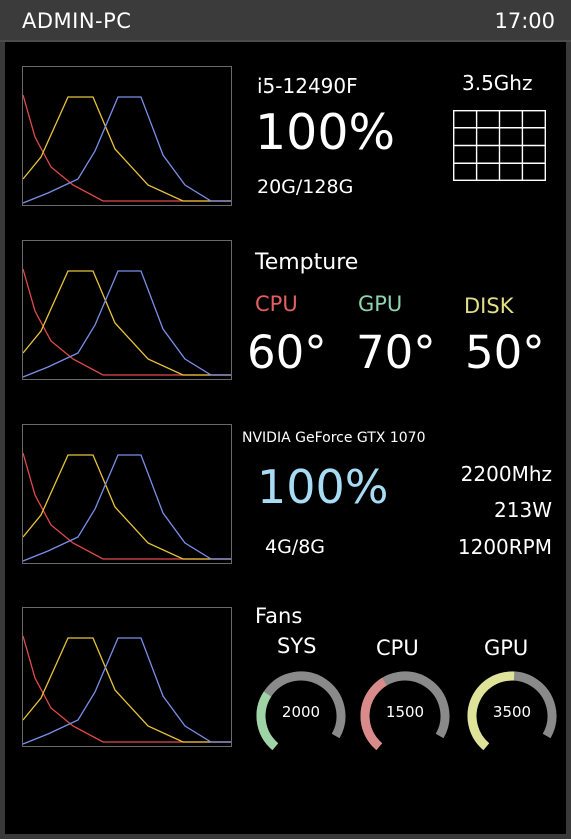 Image resolution: width=571 pixels, height=839 pixels. I want to click on gpu-fan-speed: 1200RPM, so click(504, 547).